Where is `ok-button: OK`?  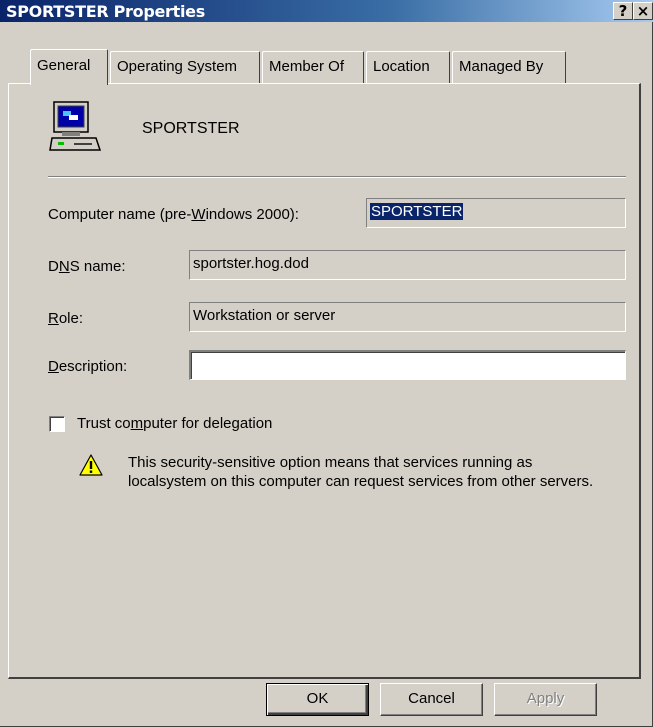
ok-button: OK is located at coordinates (317, 699).